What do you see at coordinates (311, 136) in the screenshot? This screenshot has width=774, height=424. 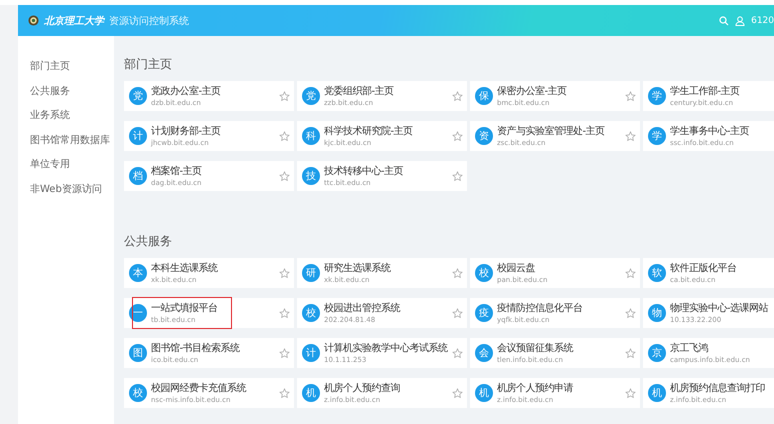 I see `service-badge: 科` at bounding box center [311, 136].